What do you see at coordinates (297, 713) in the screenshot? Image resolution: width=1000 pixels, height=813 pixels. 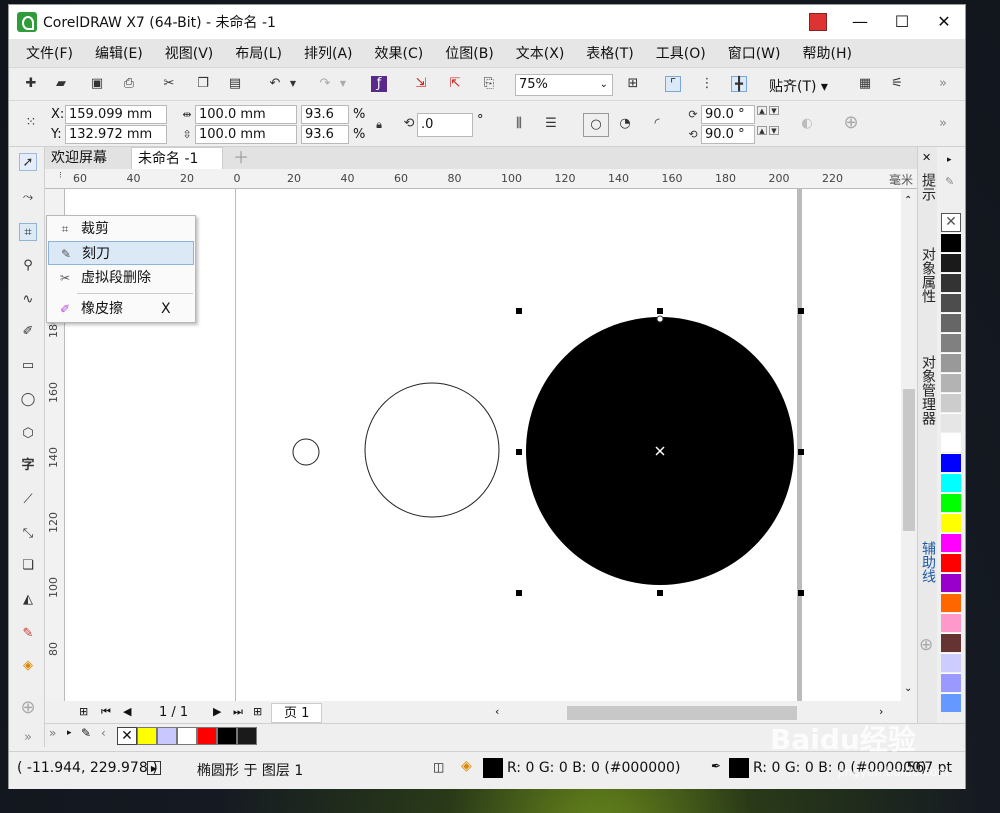 I see `page-tab: 页 1` at bounding box center [297, 713].